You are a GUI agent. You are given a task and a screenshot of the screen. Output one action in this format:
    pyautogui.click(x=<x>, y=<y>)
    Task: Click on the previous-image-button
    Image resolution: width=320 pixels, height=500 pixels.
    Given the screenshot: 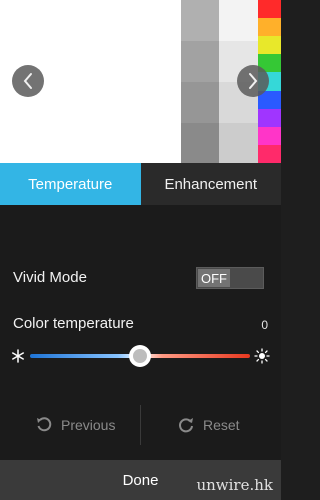 What is the action you would take?
    pyautogui.click(x=28, y=81)
    